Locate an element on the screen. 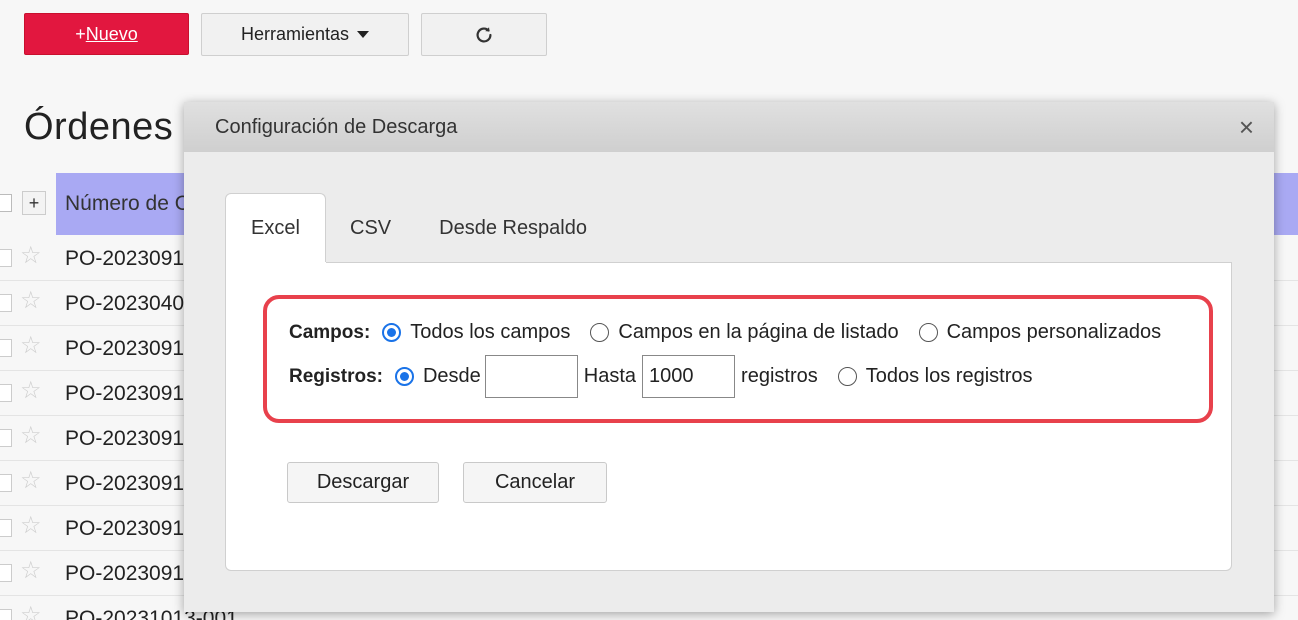  download-label: Descargar is located at coordinates (363, 482).